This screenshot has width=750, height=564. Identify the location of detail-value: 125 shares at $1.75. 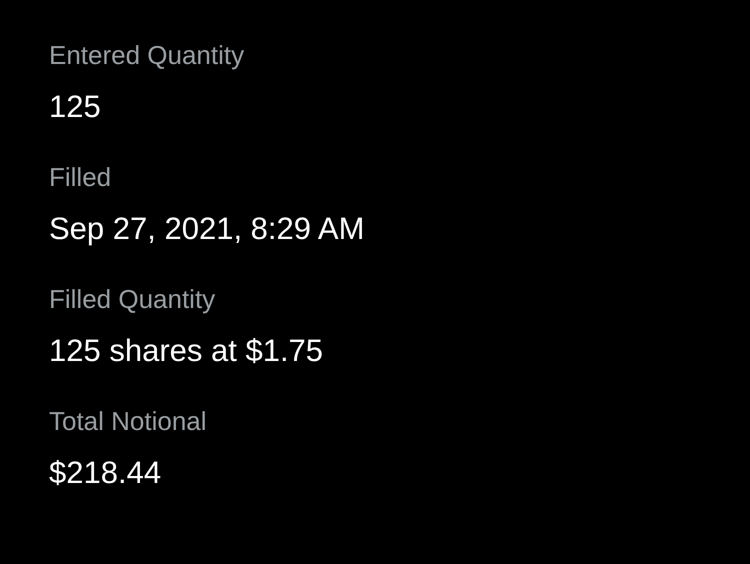
(186, 351).